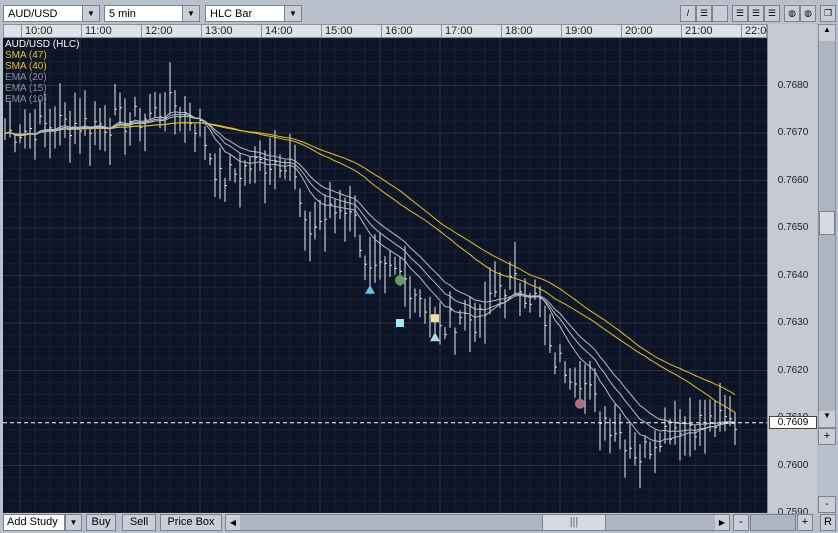  Describe the element at coordinates (827, 436) in the screenshot. I see `price-zoom-in-button: +` at that location.